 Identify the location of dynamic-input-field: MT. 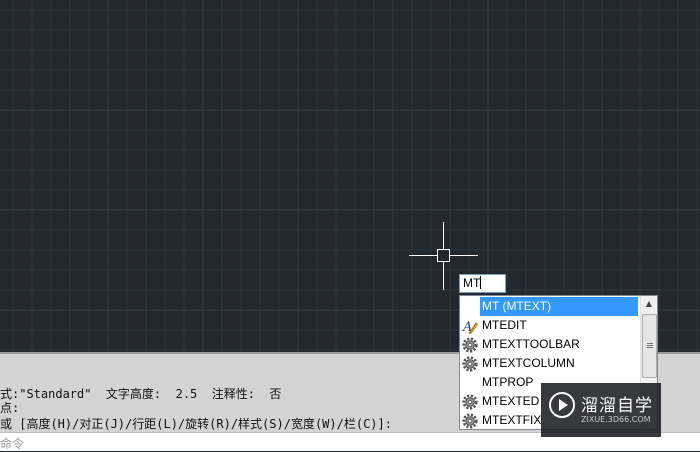
(482, 283).